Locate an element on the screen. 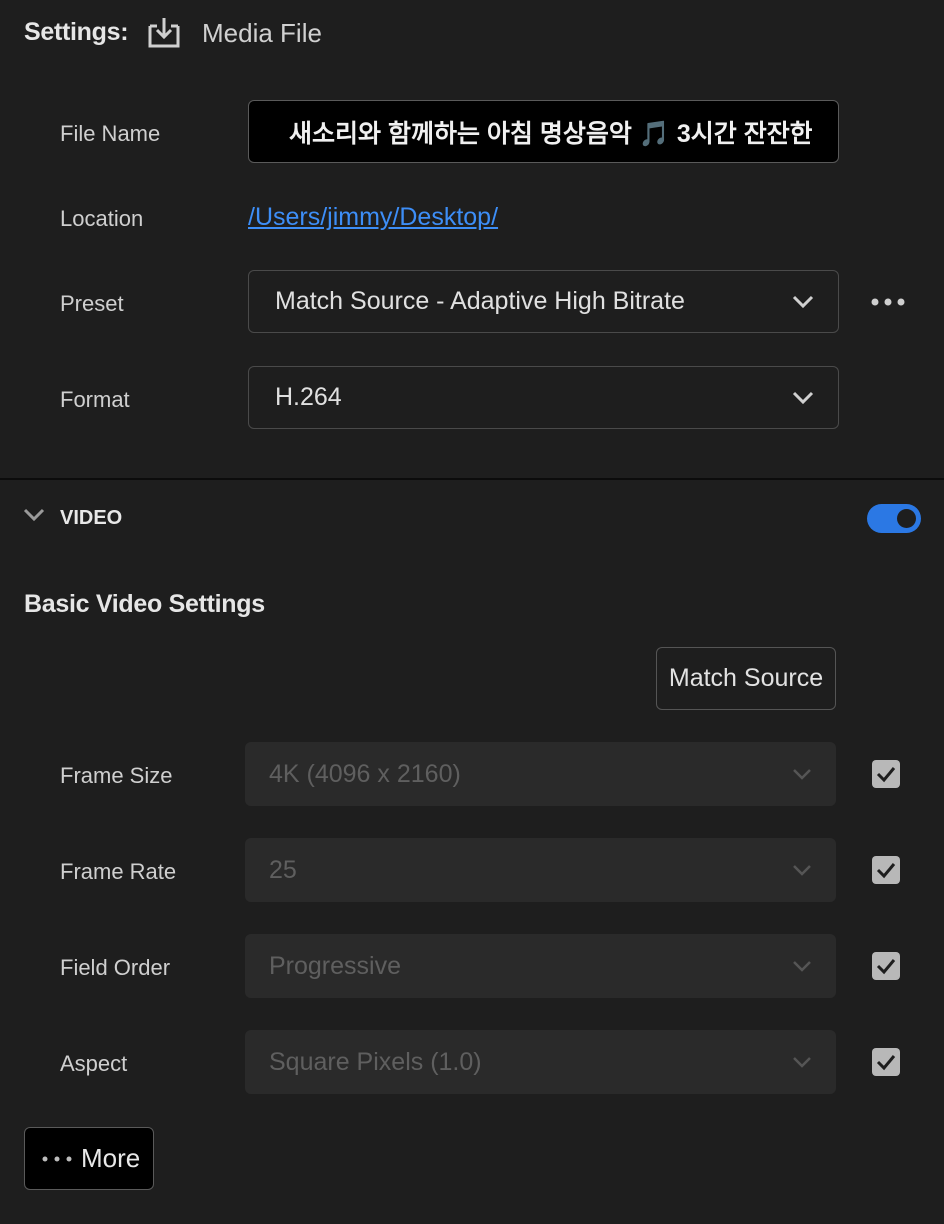 Image resolution: width=944 pixels, height=1224 pixels. match-source-button: Match Source is located at coordinates (746, 678).